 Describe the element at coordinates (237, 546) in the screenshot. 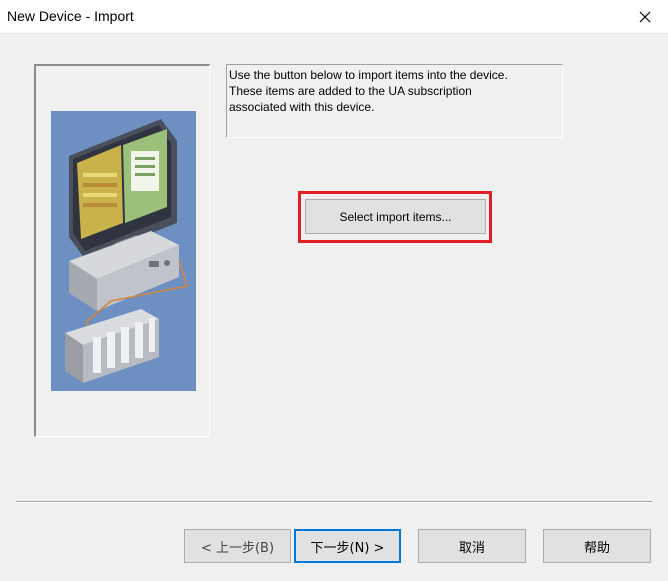

I see `back-button: < 上一步(B)` at that location.